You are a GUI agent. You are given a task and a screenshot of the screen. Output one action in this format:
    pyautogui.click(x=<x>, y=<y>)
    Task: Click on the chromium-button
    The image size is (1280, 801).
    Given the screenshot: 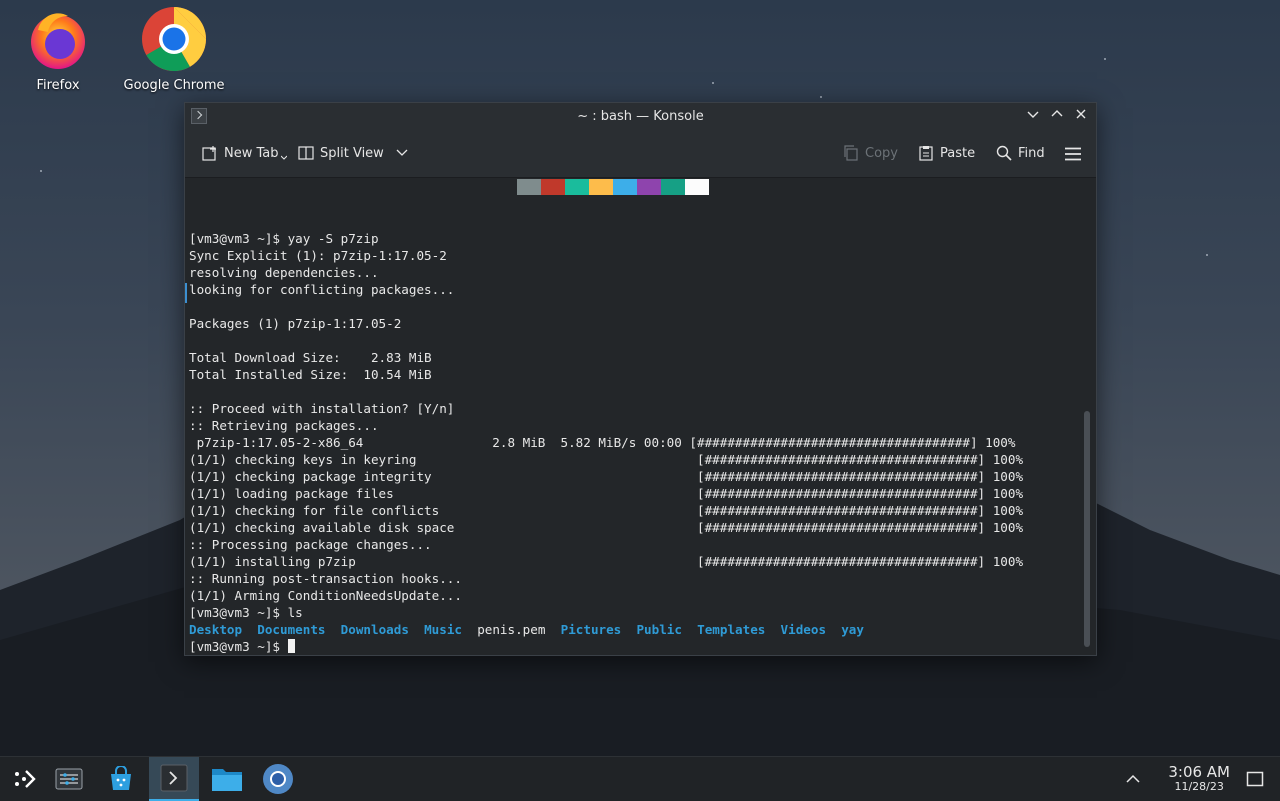 What is the action you would take?
    pyautogui.click(x=278, y=779)
    